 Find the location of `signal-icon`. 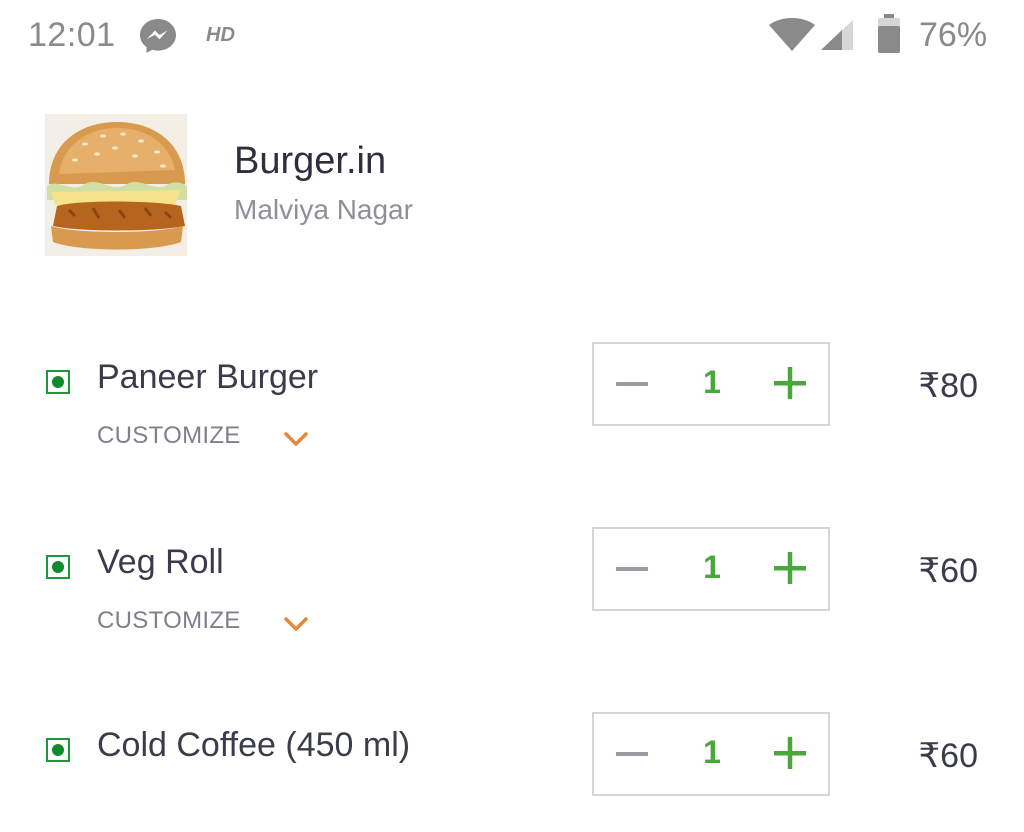

signal-icon is located at coordinates (837, 35).